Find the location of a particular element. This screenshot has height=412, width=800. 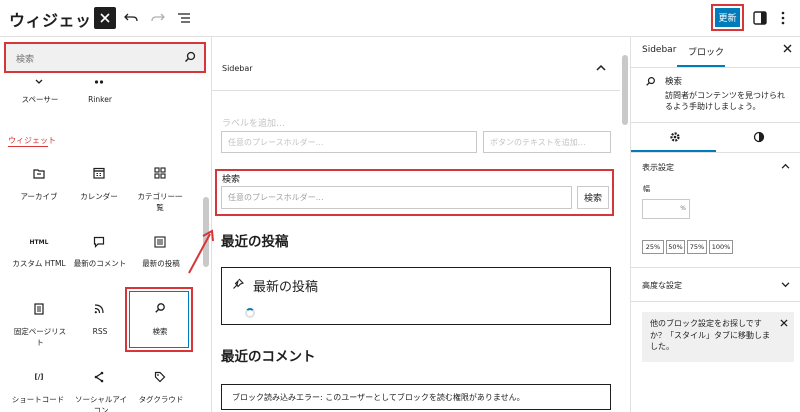

list-view-button is located at coordinates (184, 18).